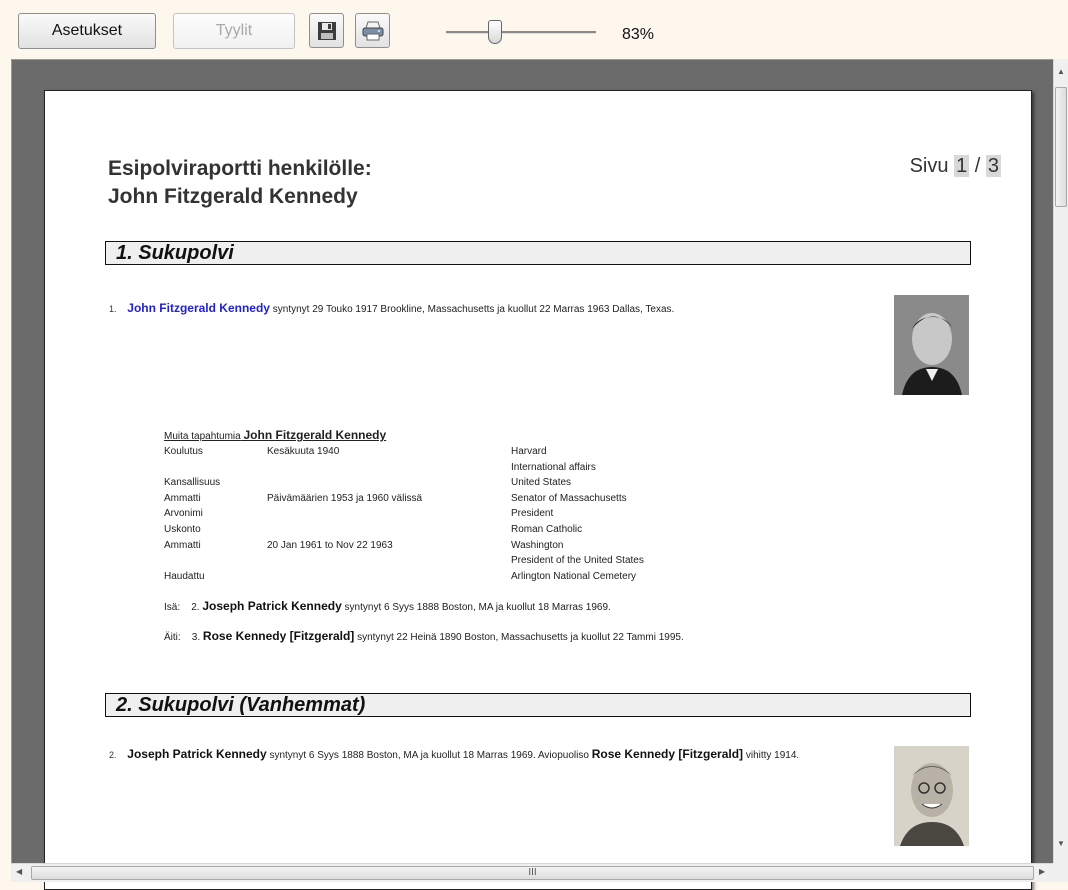 This screenshot has width=1068, height=890. What do you see at coordinates (495, 32) in the screenshot?
I see `zoom-slider-thumb` at bounding box center [495, 32].